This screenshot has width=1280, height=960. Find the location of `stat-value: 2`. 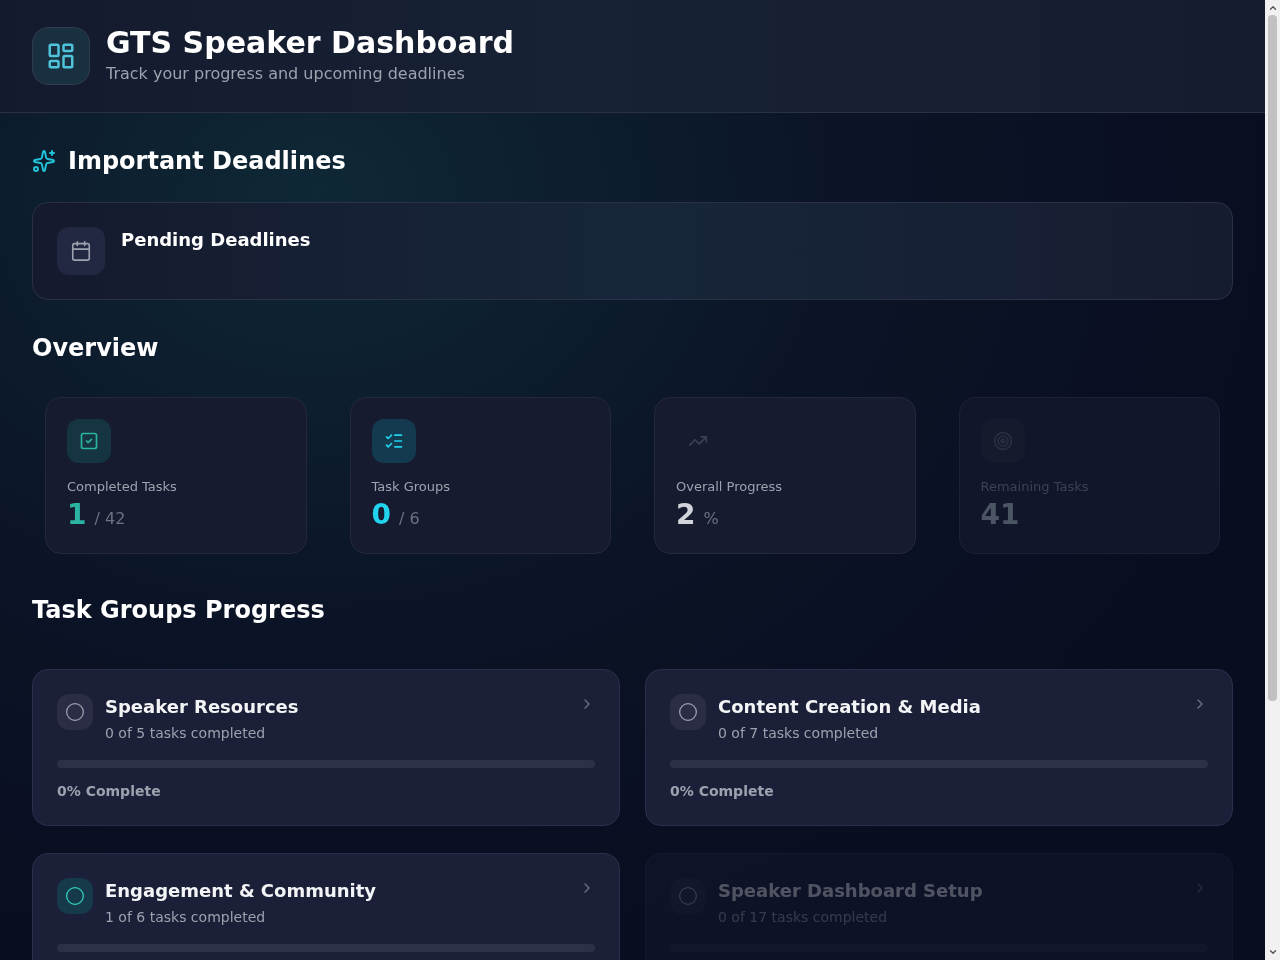

stat-value: 2 is located at coordinates (686, 515).